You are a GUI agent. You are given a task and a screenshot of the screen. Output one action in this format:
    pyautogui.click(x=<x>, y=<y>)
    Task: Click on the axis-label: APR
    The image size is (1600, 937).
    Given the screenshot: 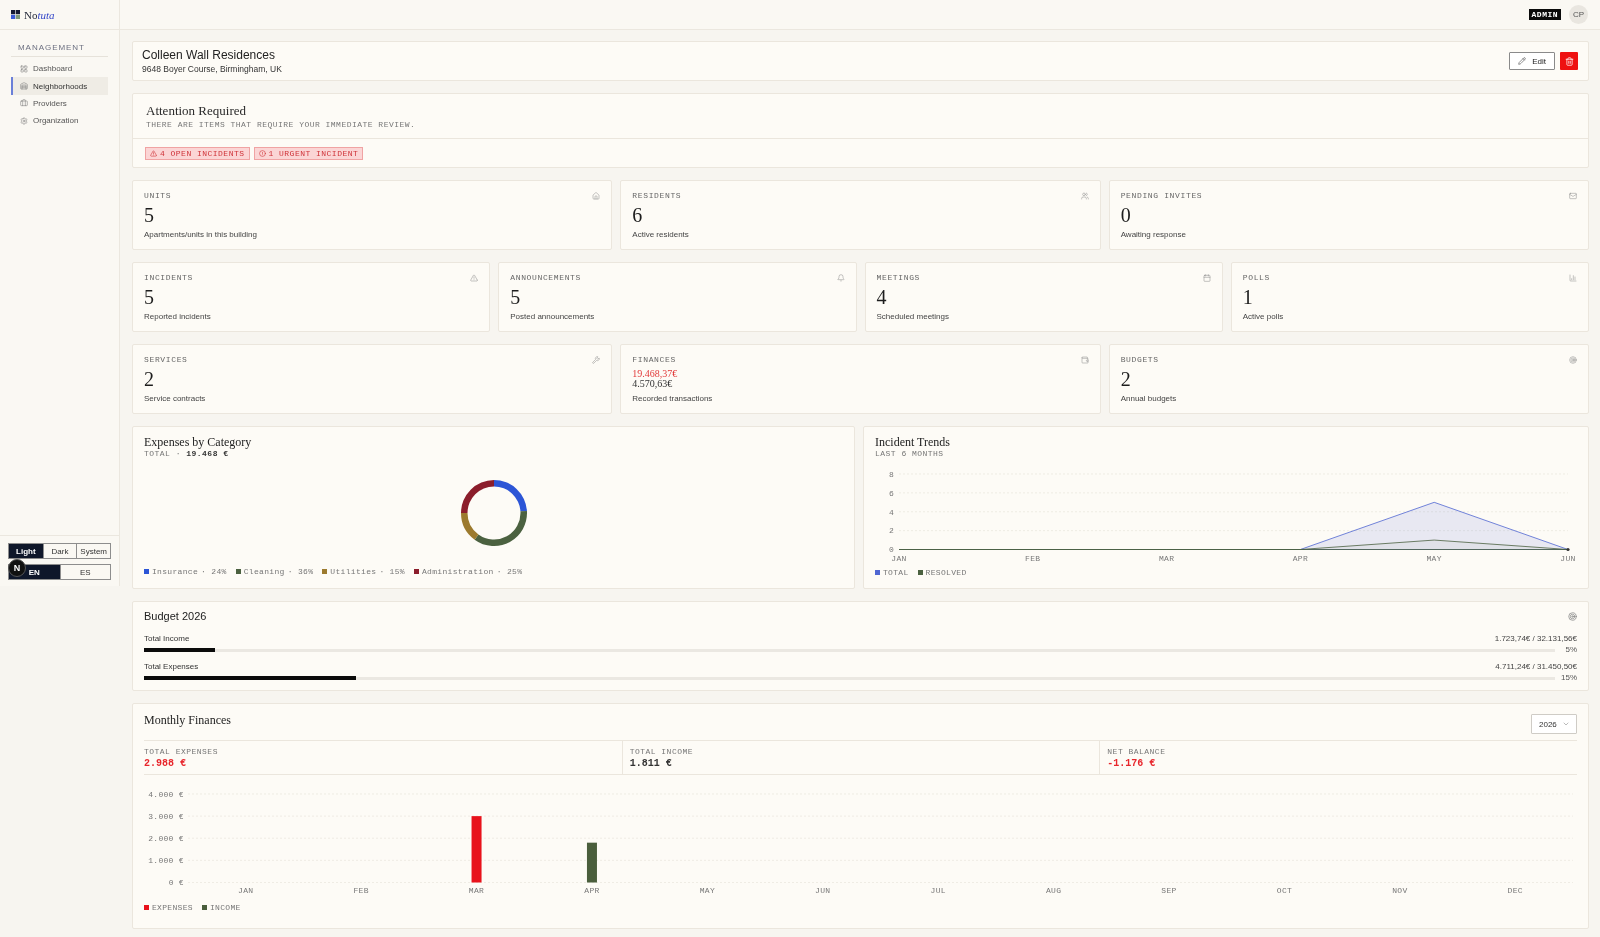 What is the action you would take?
    pyautogui.click(x=1300, y=558)
    